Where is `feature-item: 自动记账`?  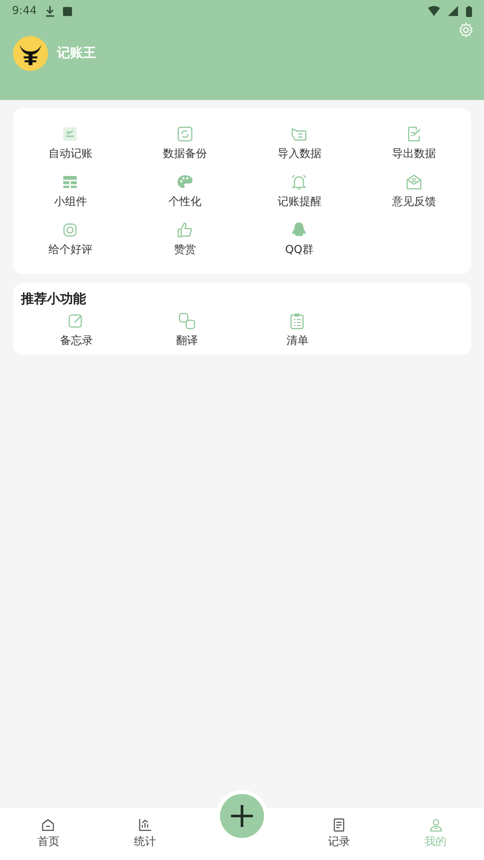
feature-item: 自动记账 is located at coordinates (70, 143).